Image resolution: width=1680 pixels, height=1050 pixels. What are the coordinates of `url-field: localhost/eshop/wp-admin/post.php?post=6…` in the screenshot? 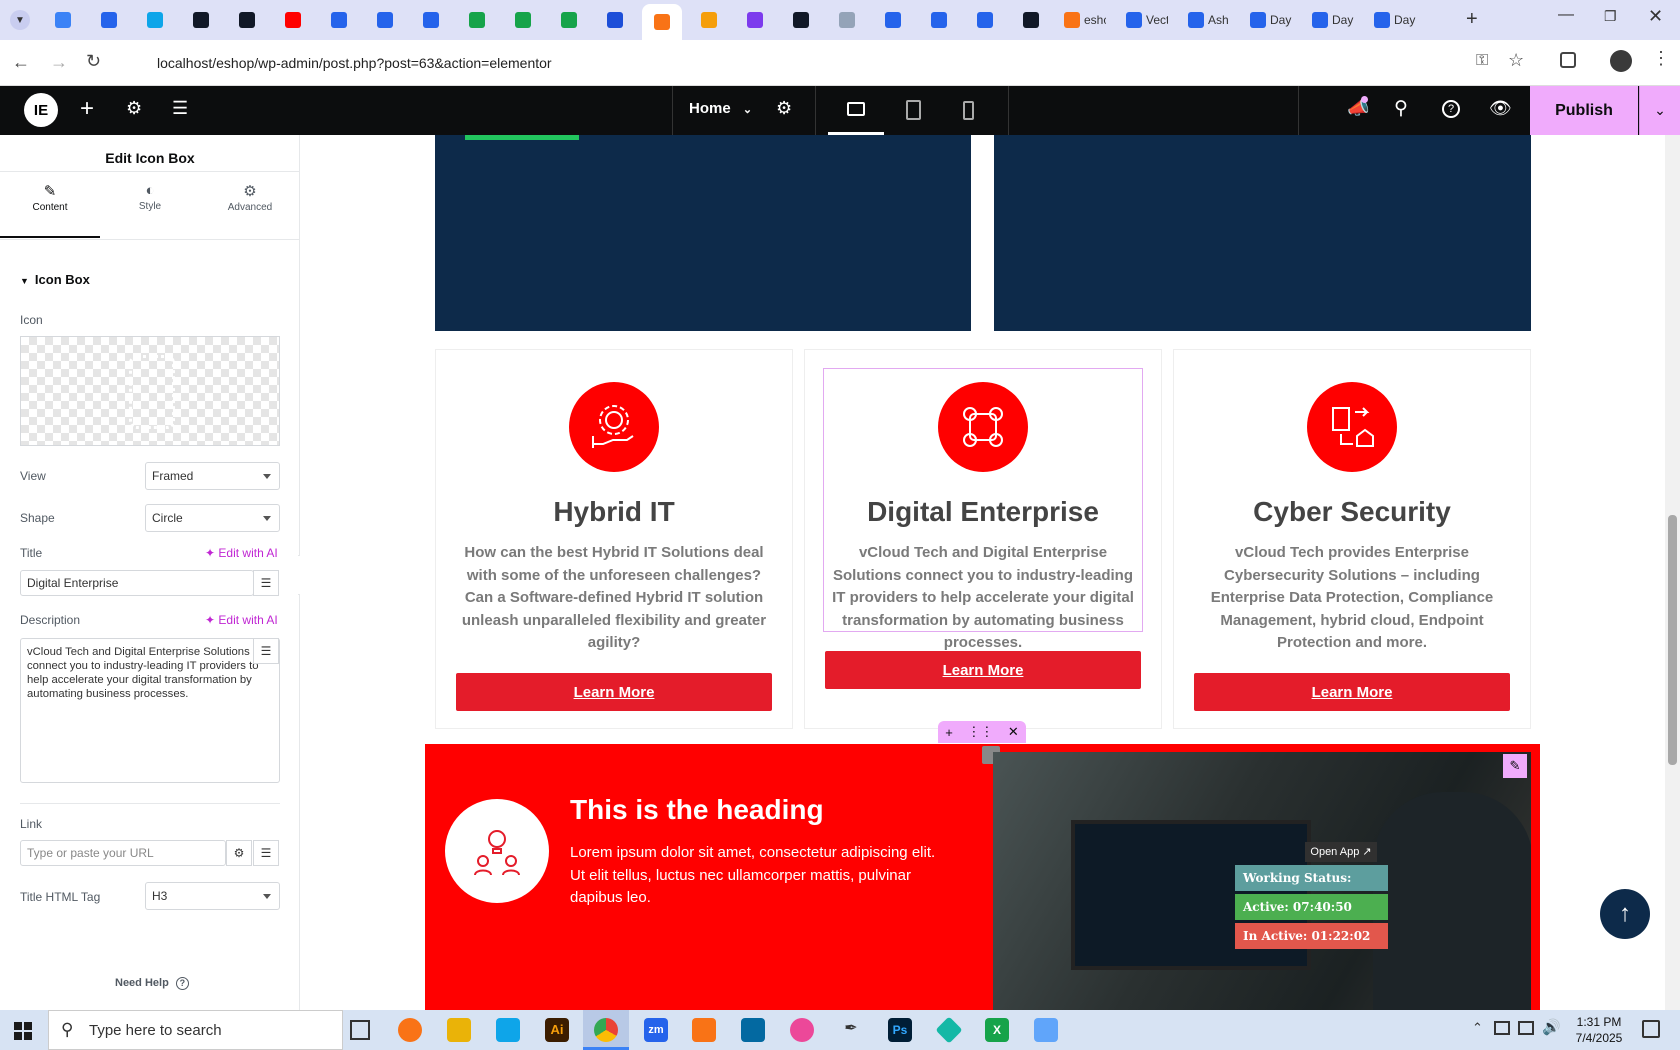 It's located at (800, 63).